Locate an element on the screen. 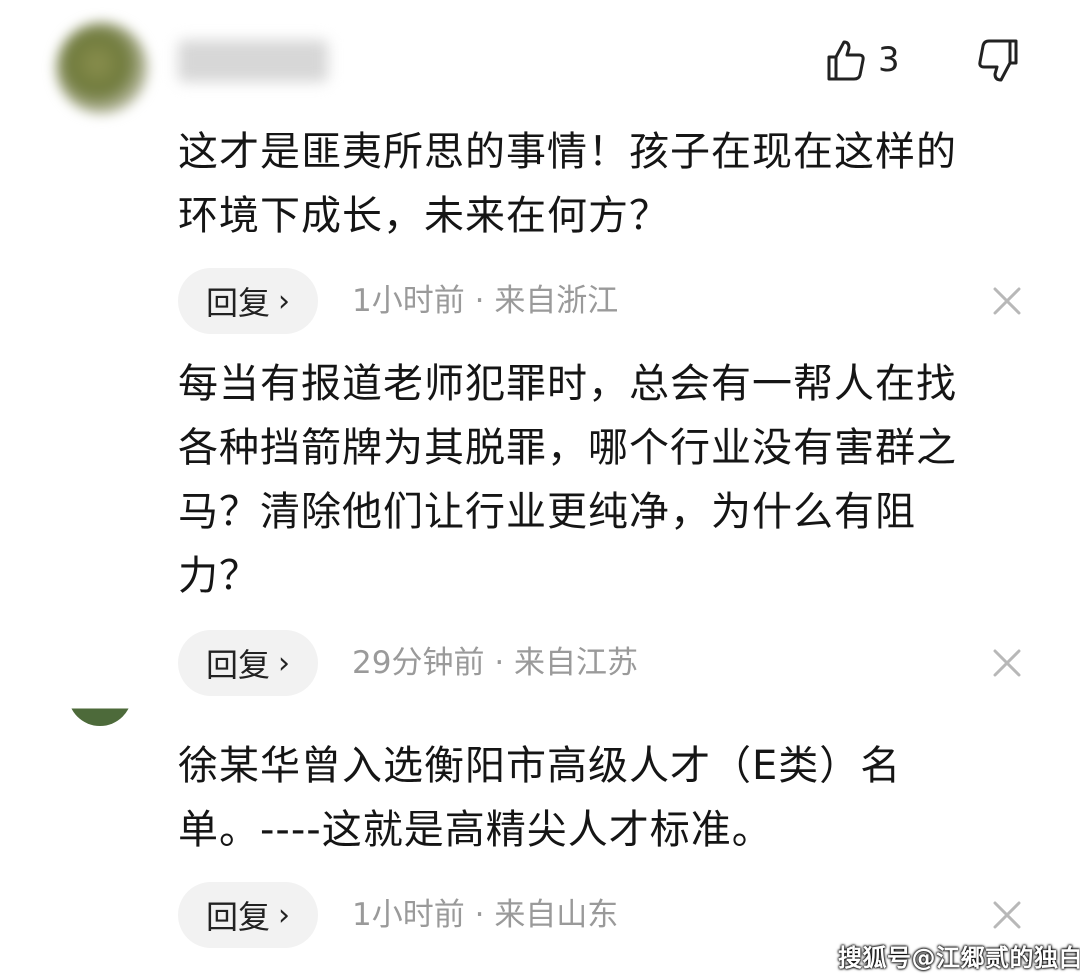 This screenshot has width=1080, height=979. thumbs-down-icon is located at coordinates (998, 60).